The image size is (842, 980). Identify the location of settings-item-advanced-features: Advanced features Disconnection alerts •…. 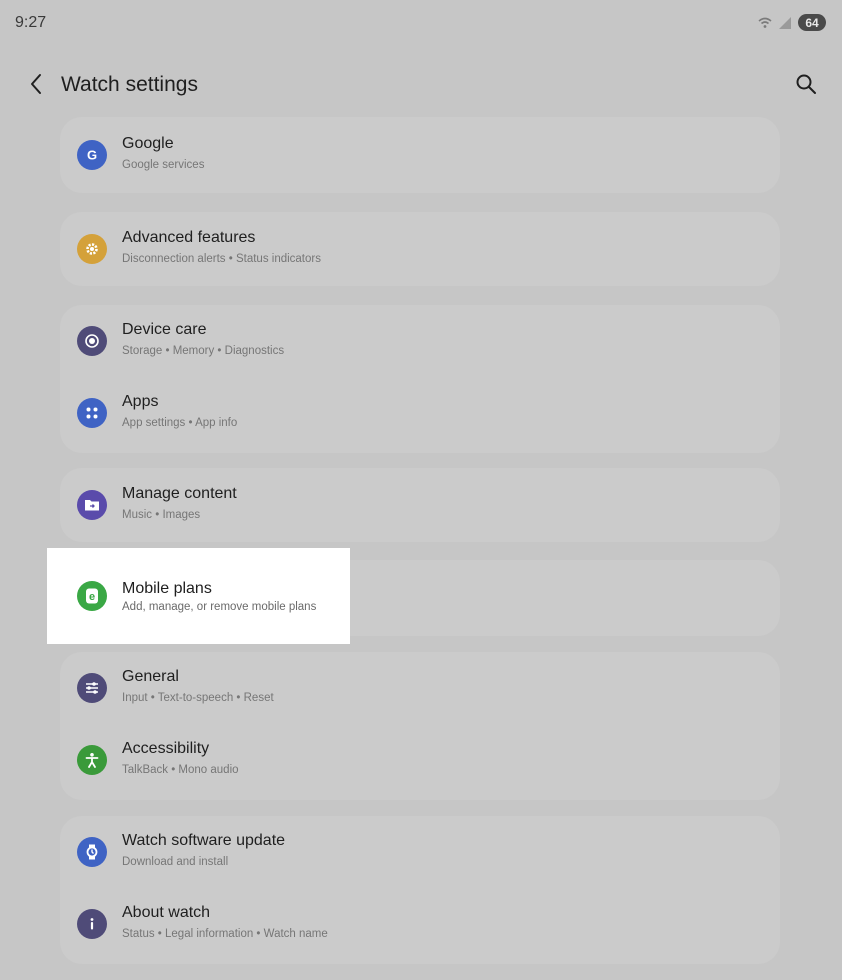
(420, 249).